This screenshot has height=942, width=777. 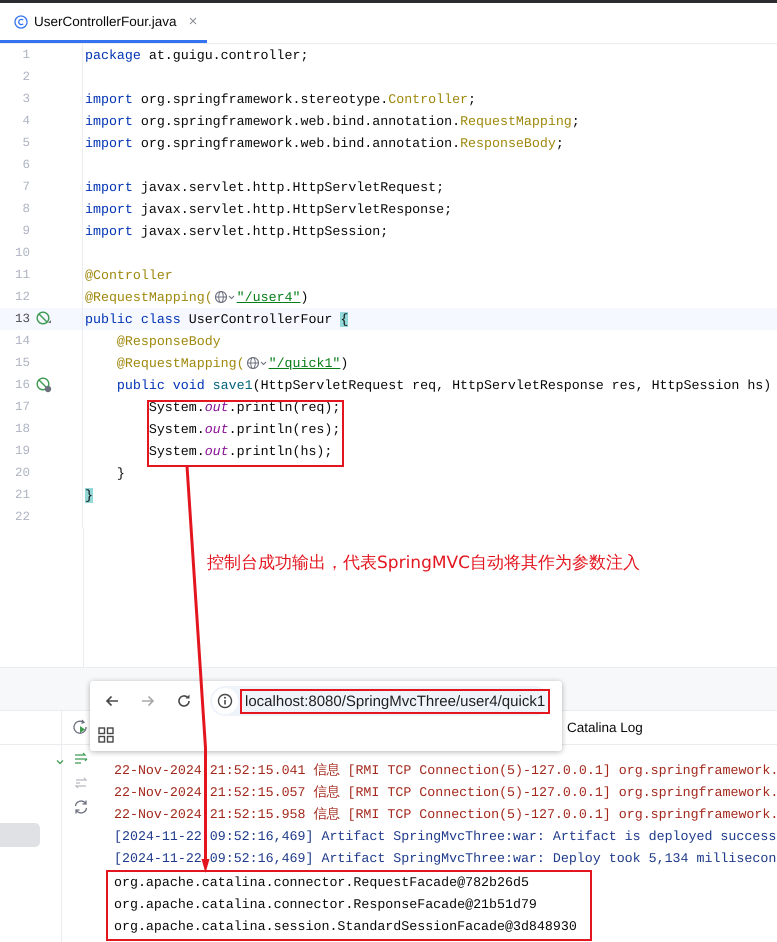 What do you see at coordinates (395, 701) in the screenshot?
I see `address-field: localhost:8080/SpringMvcThree/user4/quick1` at bounding box center [395, 701].